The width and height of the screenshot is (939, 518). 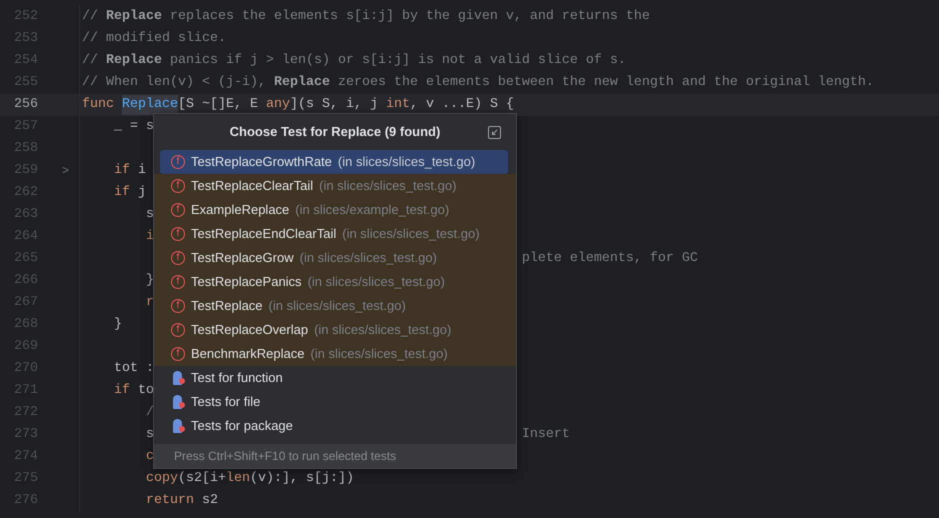 What do you see at coordinates (354, 61) in the screenshot?
I see `code-line: // Replace panics if j > len(s) or s[i:j] is not a valid slice of s.` at bounding box center [354, 61].